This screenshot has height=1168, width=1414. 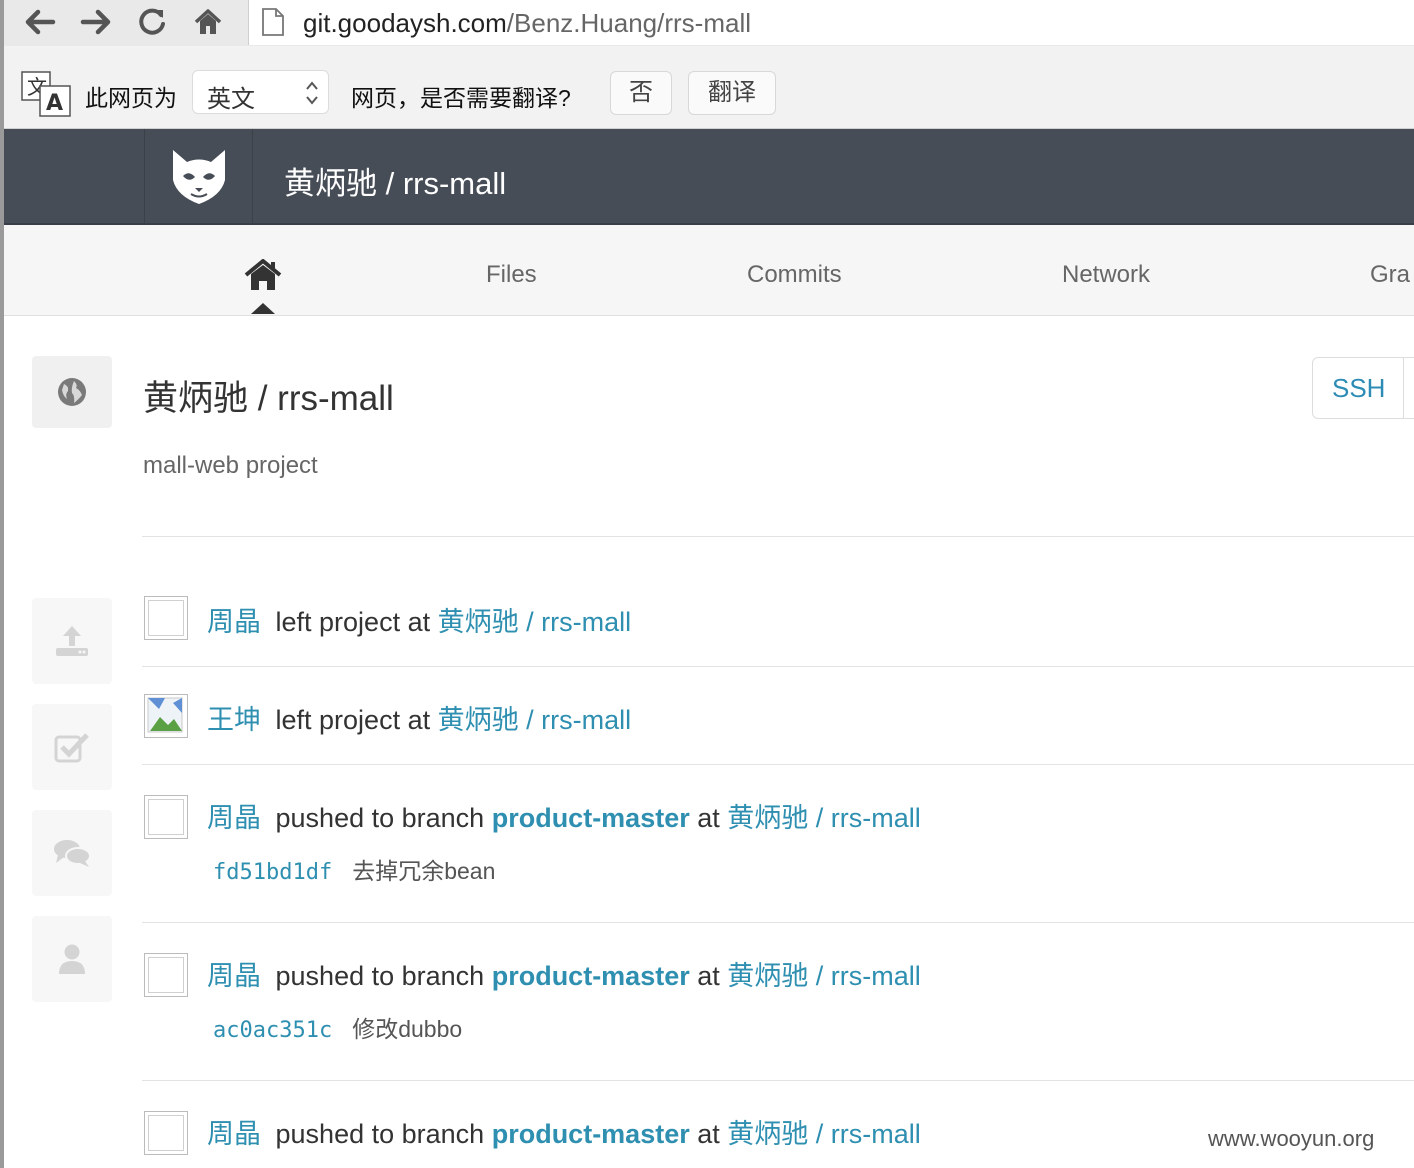 I want to click on language-value: 英文, so click(x=231, y=99).